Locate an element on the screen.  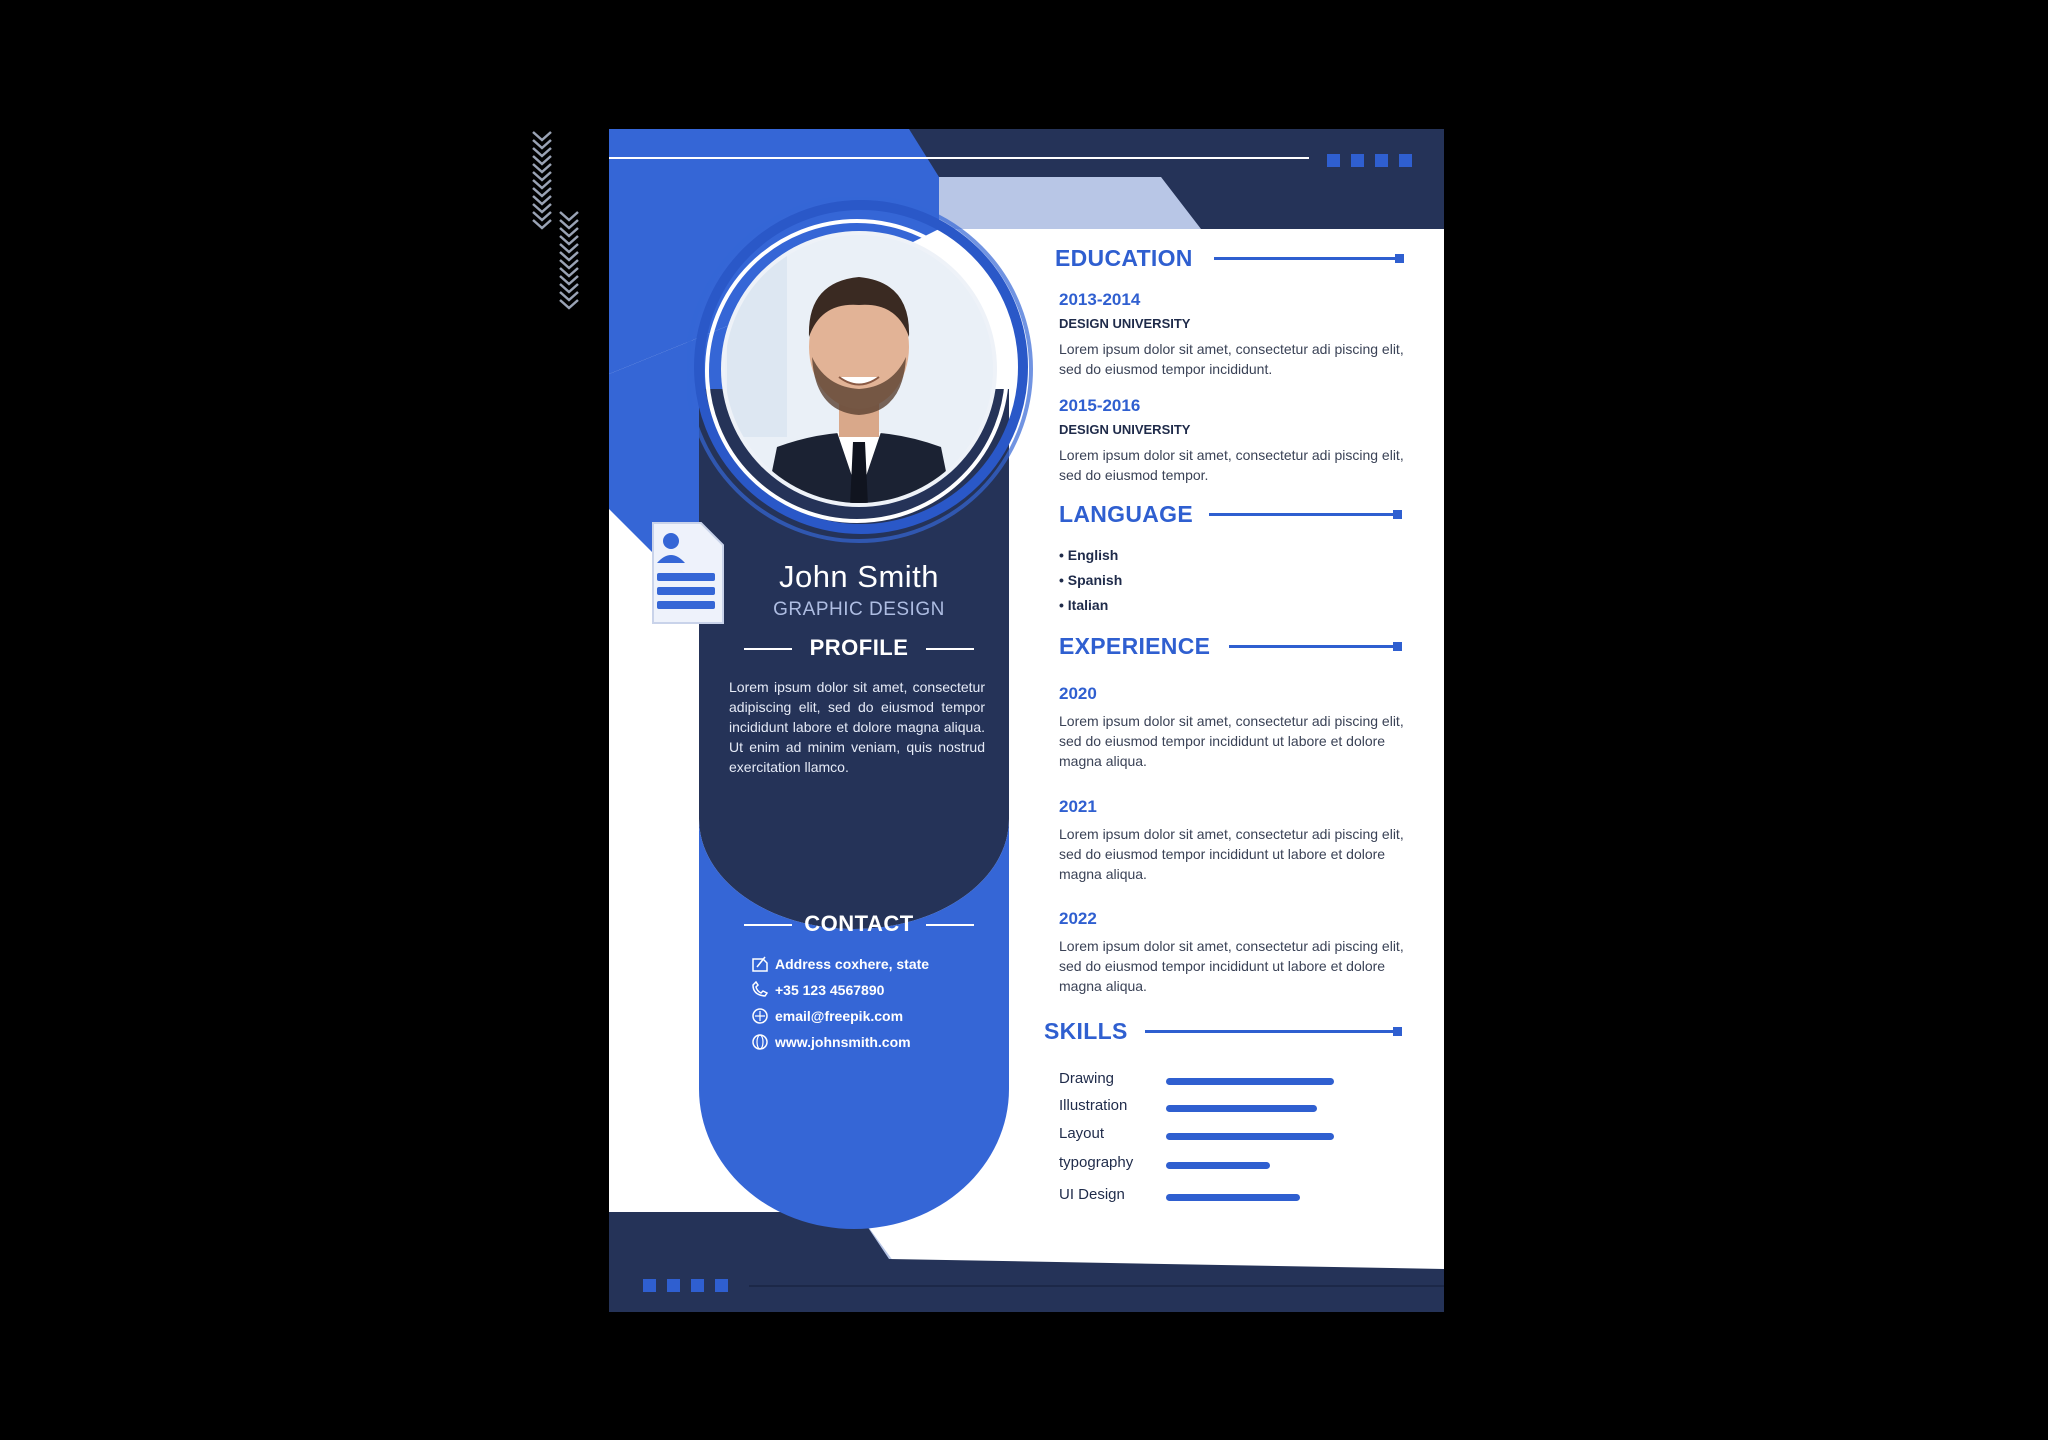
language-item: • Spanish is located at coordinates (1091, 580).